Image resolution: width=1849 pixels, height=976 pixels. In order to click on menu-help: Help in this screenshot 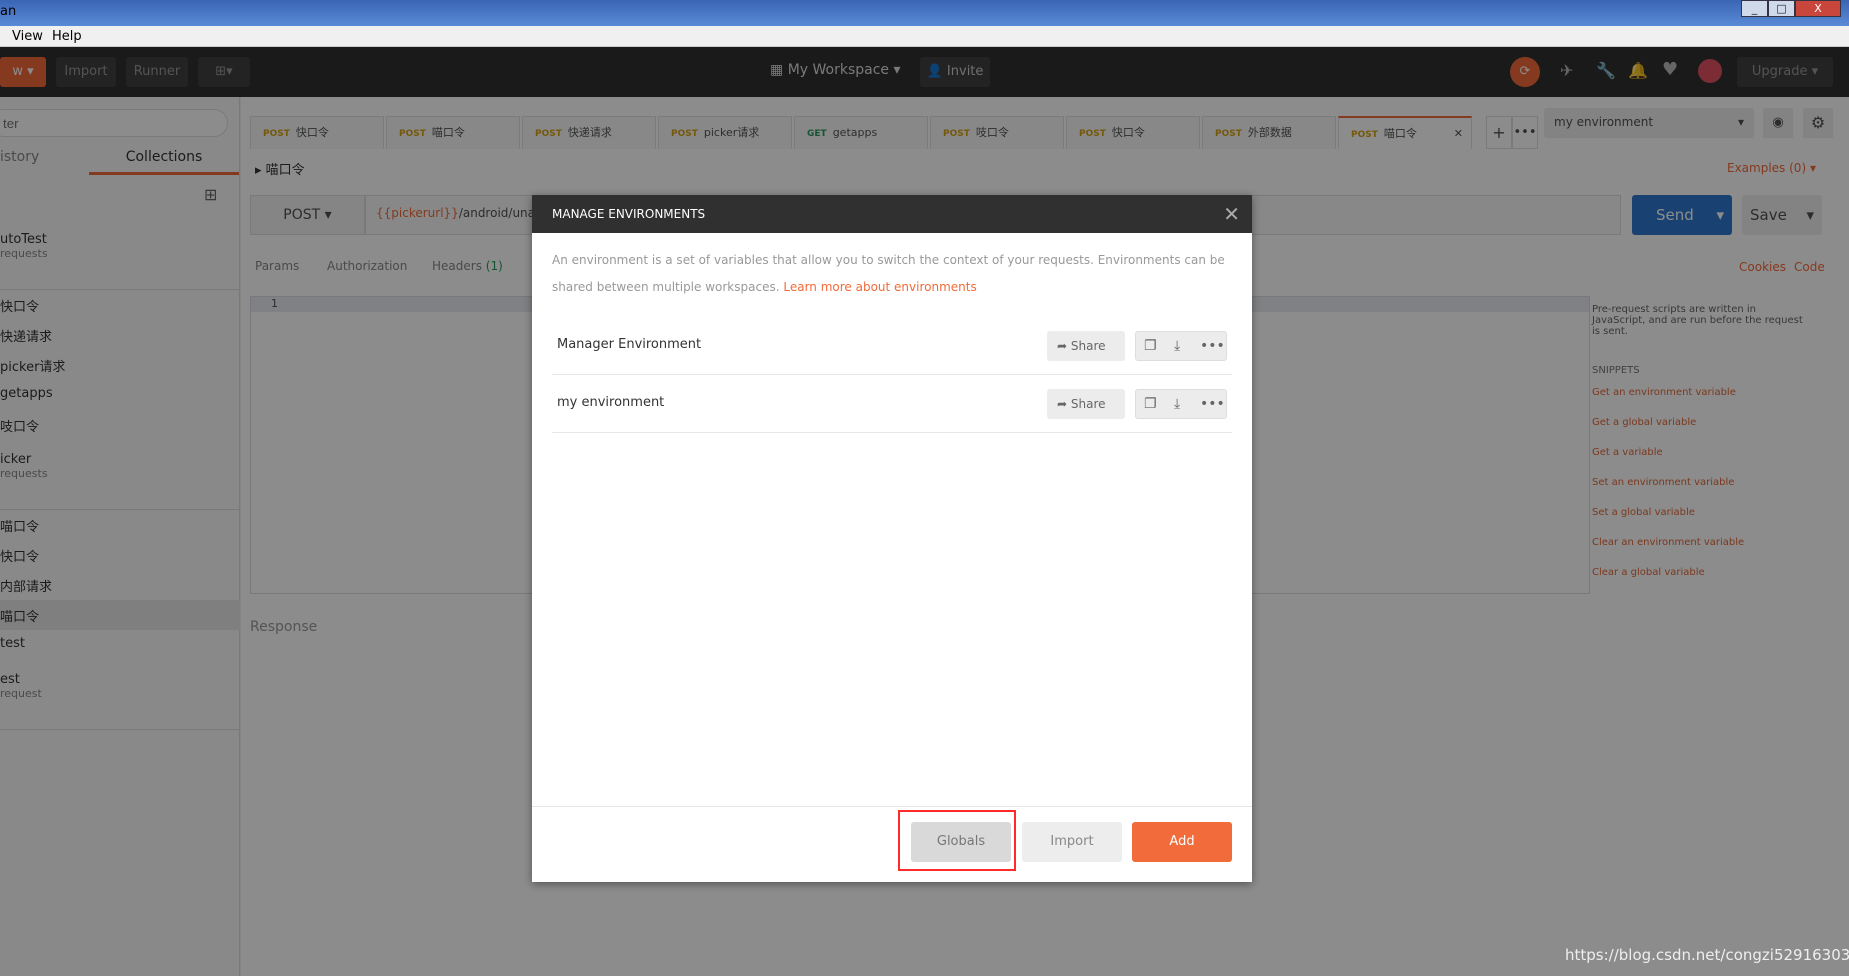, I will do `click(67, 36)`.